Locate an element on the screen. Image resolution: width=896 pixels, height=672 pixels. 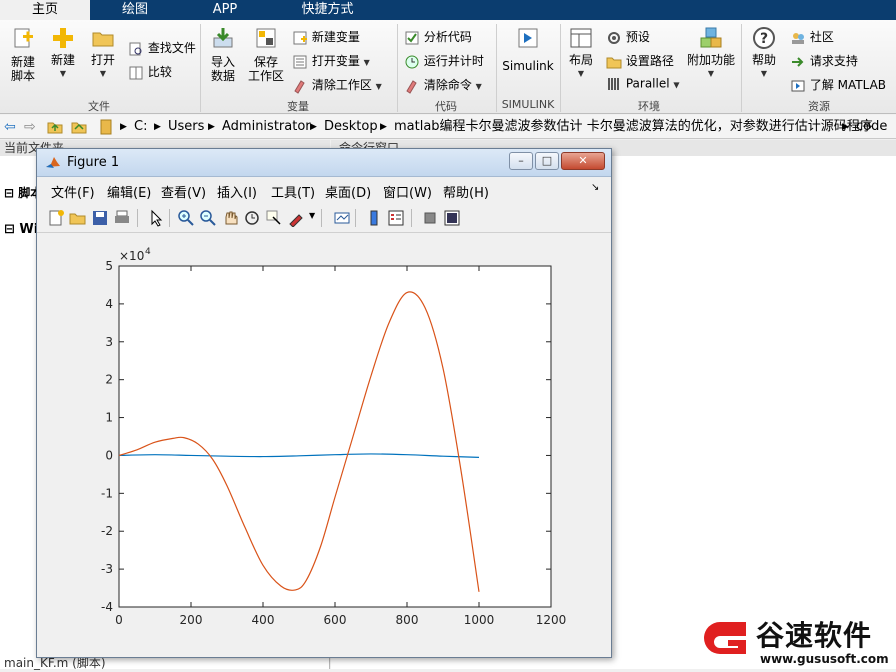
print-icon is located at coordinates (122, 218).